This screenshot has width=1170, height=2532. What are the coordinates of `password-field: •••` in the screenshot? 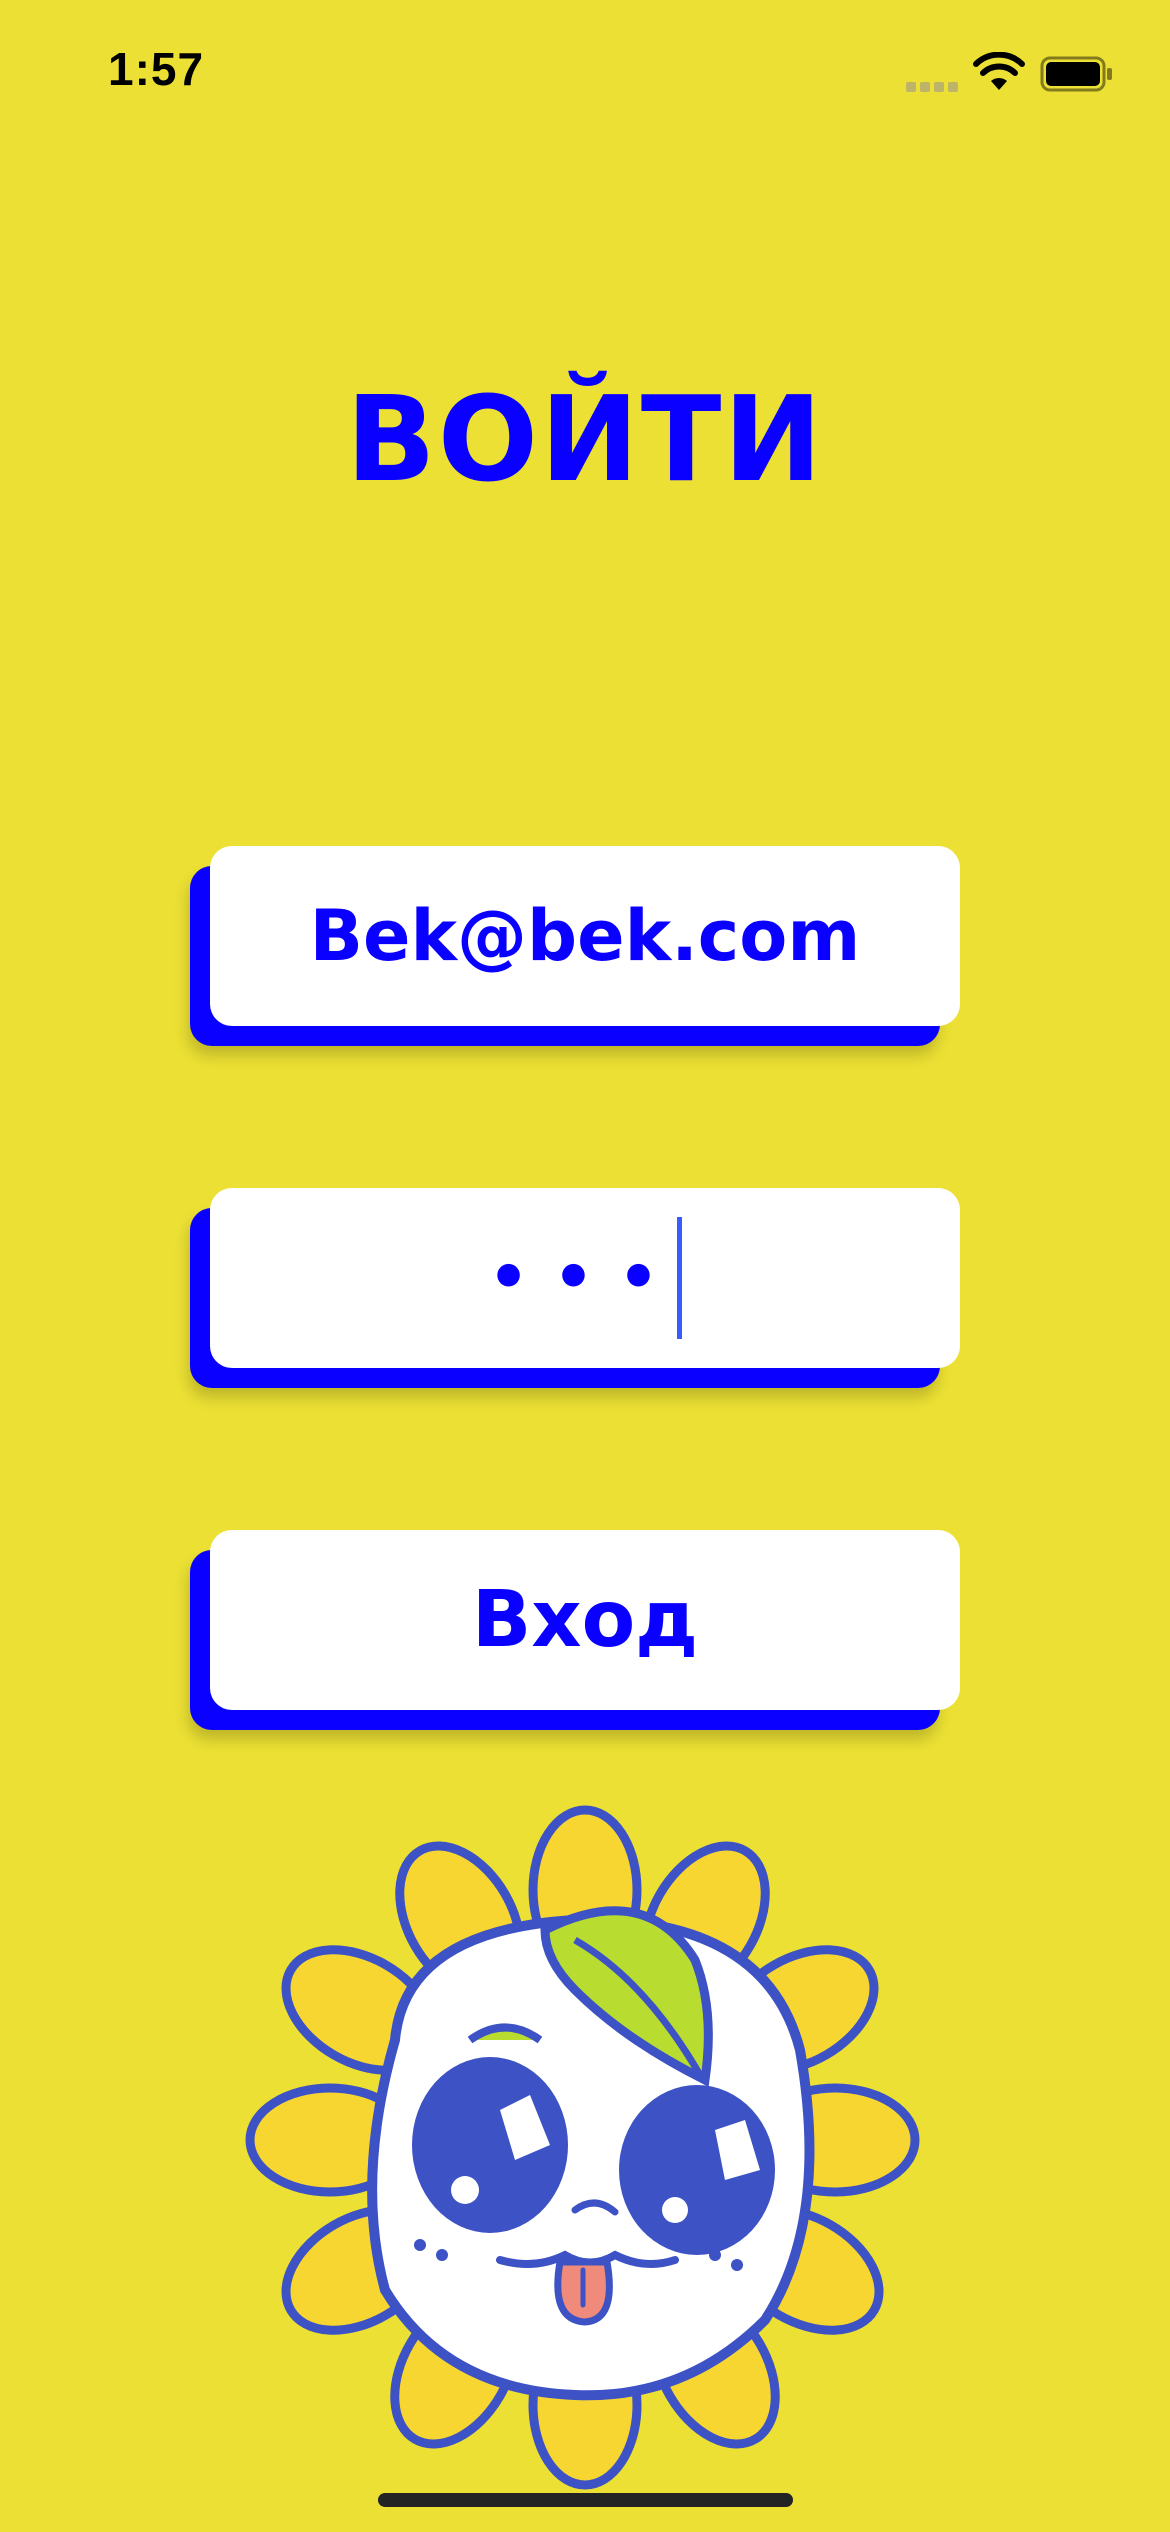 It's located at (585, 1278).